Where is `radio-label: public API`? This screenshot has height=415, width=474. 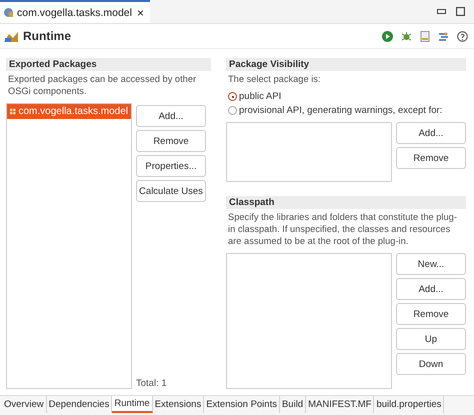 radio-label: public API is located at coordinates (260, 96).